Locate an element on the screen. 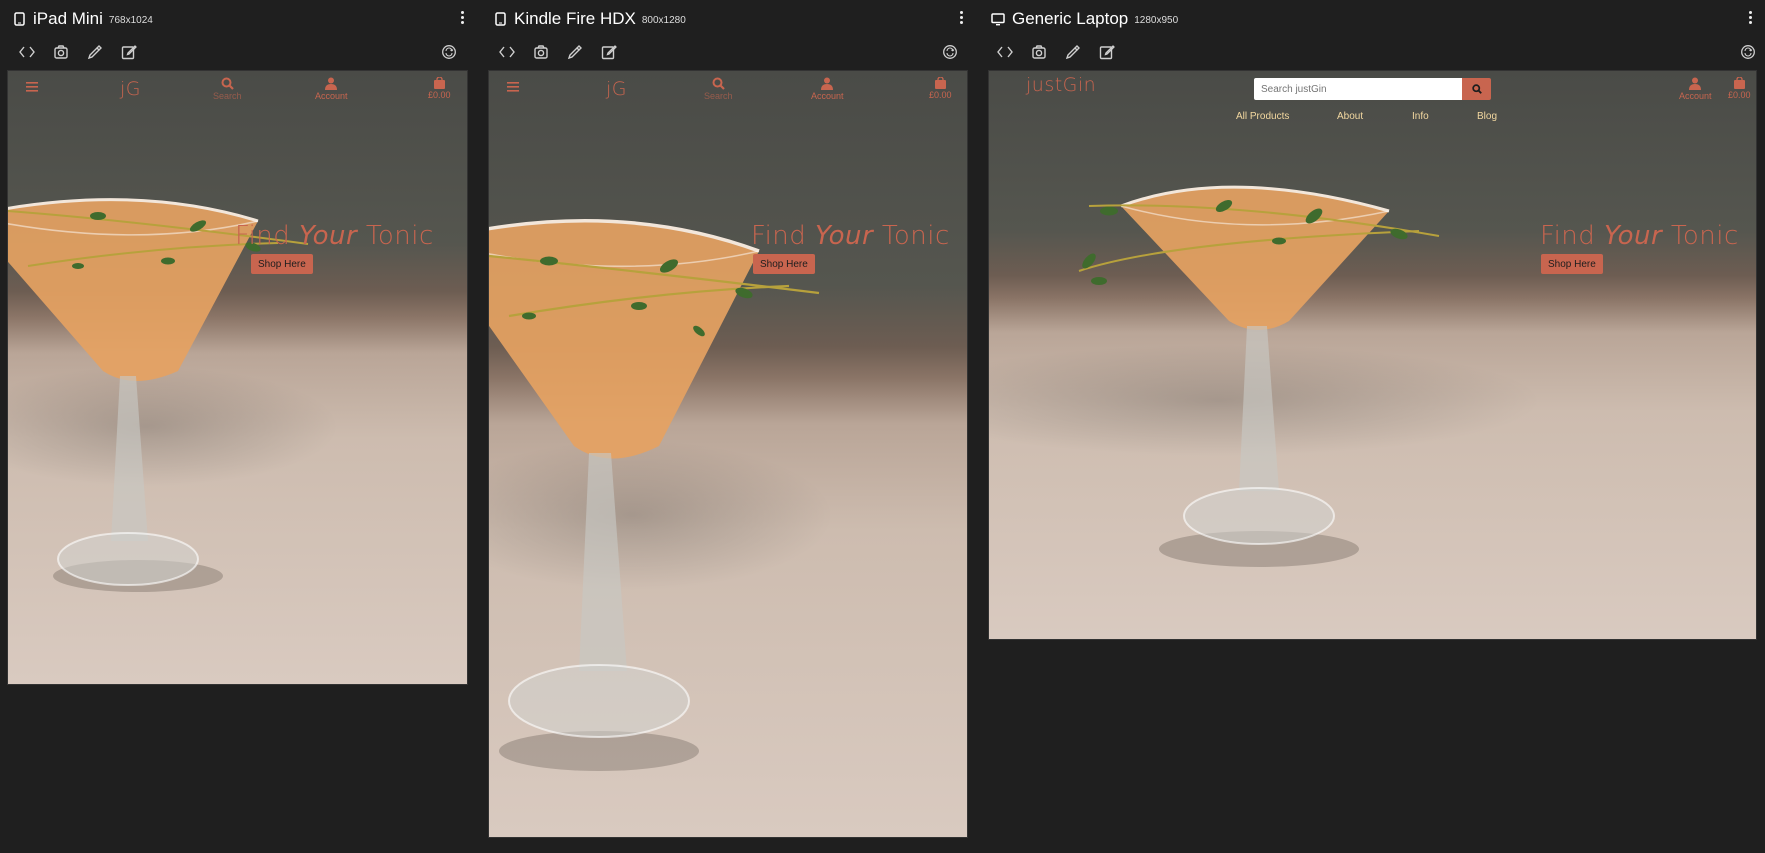  device-name: Generic Laptop is located at coordinates (1070, 18).